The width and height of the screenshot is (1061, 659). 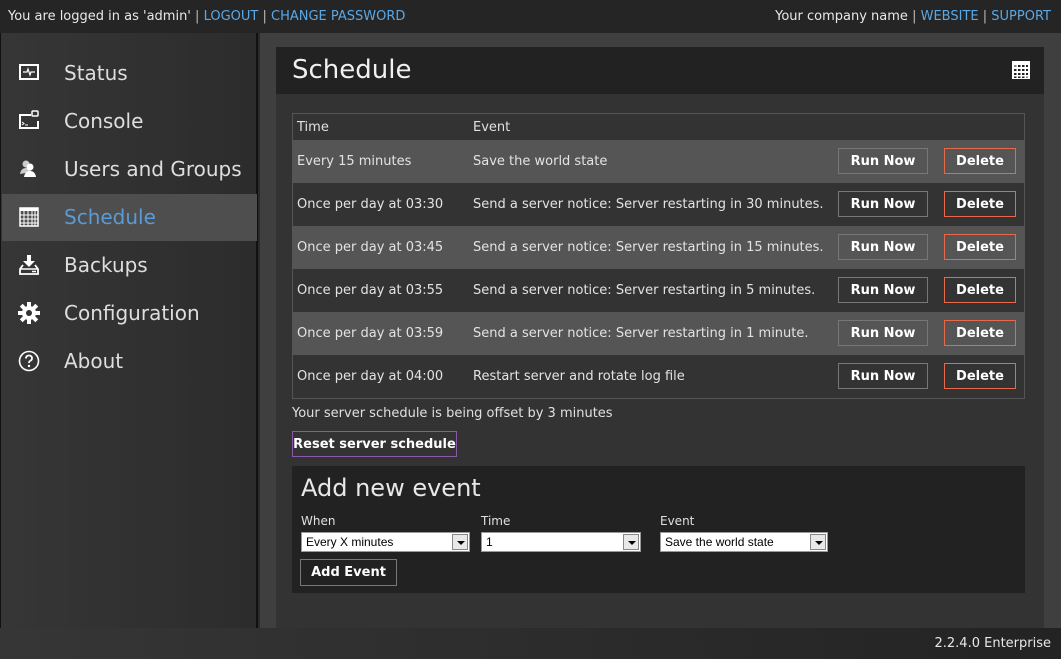 What do you see at coordinates (496, 521) in the screenshot?
I see `time-label: Time` at bounding box center [496, 521].